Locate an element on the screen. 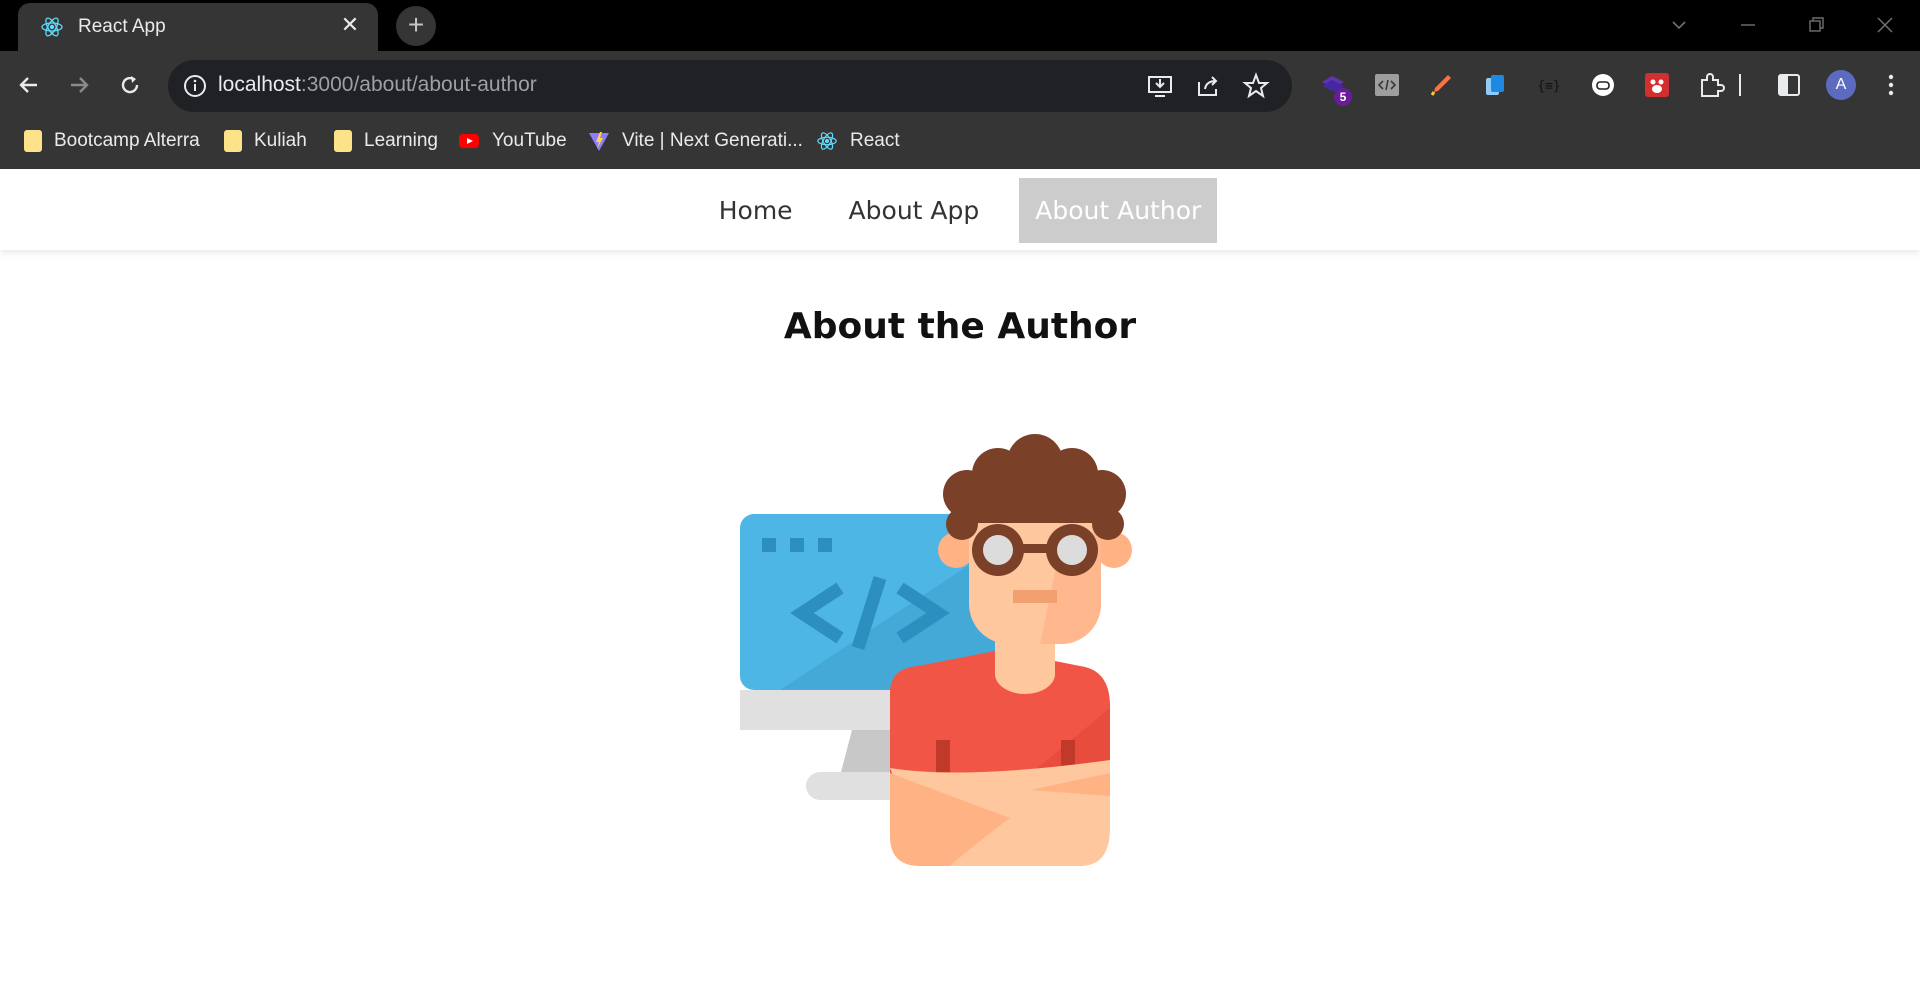  bookmark-kuliah: Kuliah is located at coordinates (265, 141).